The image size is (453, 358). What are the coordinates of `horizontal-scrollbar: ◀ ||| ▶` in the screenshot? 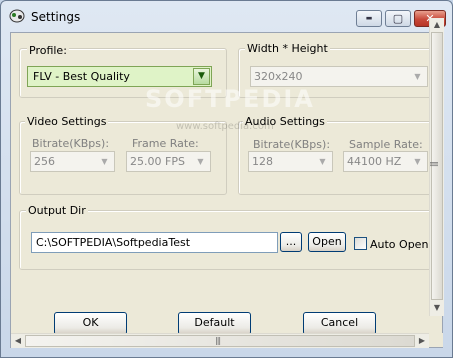 It's located at (220, 340).